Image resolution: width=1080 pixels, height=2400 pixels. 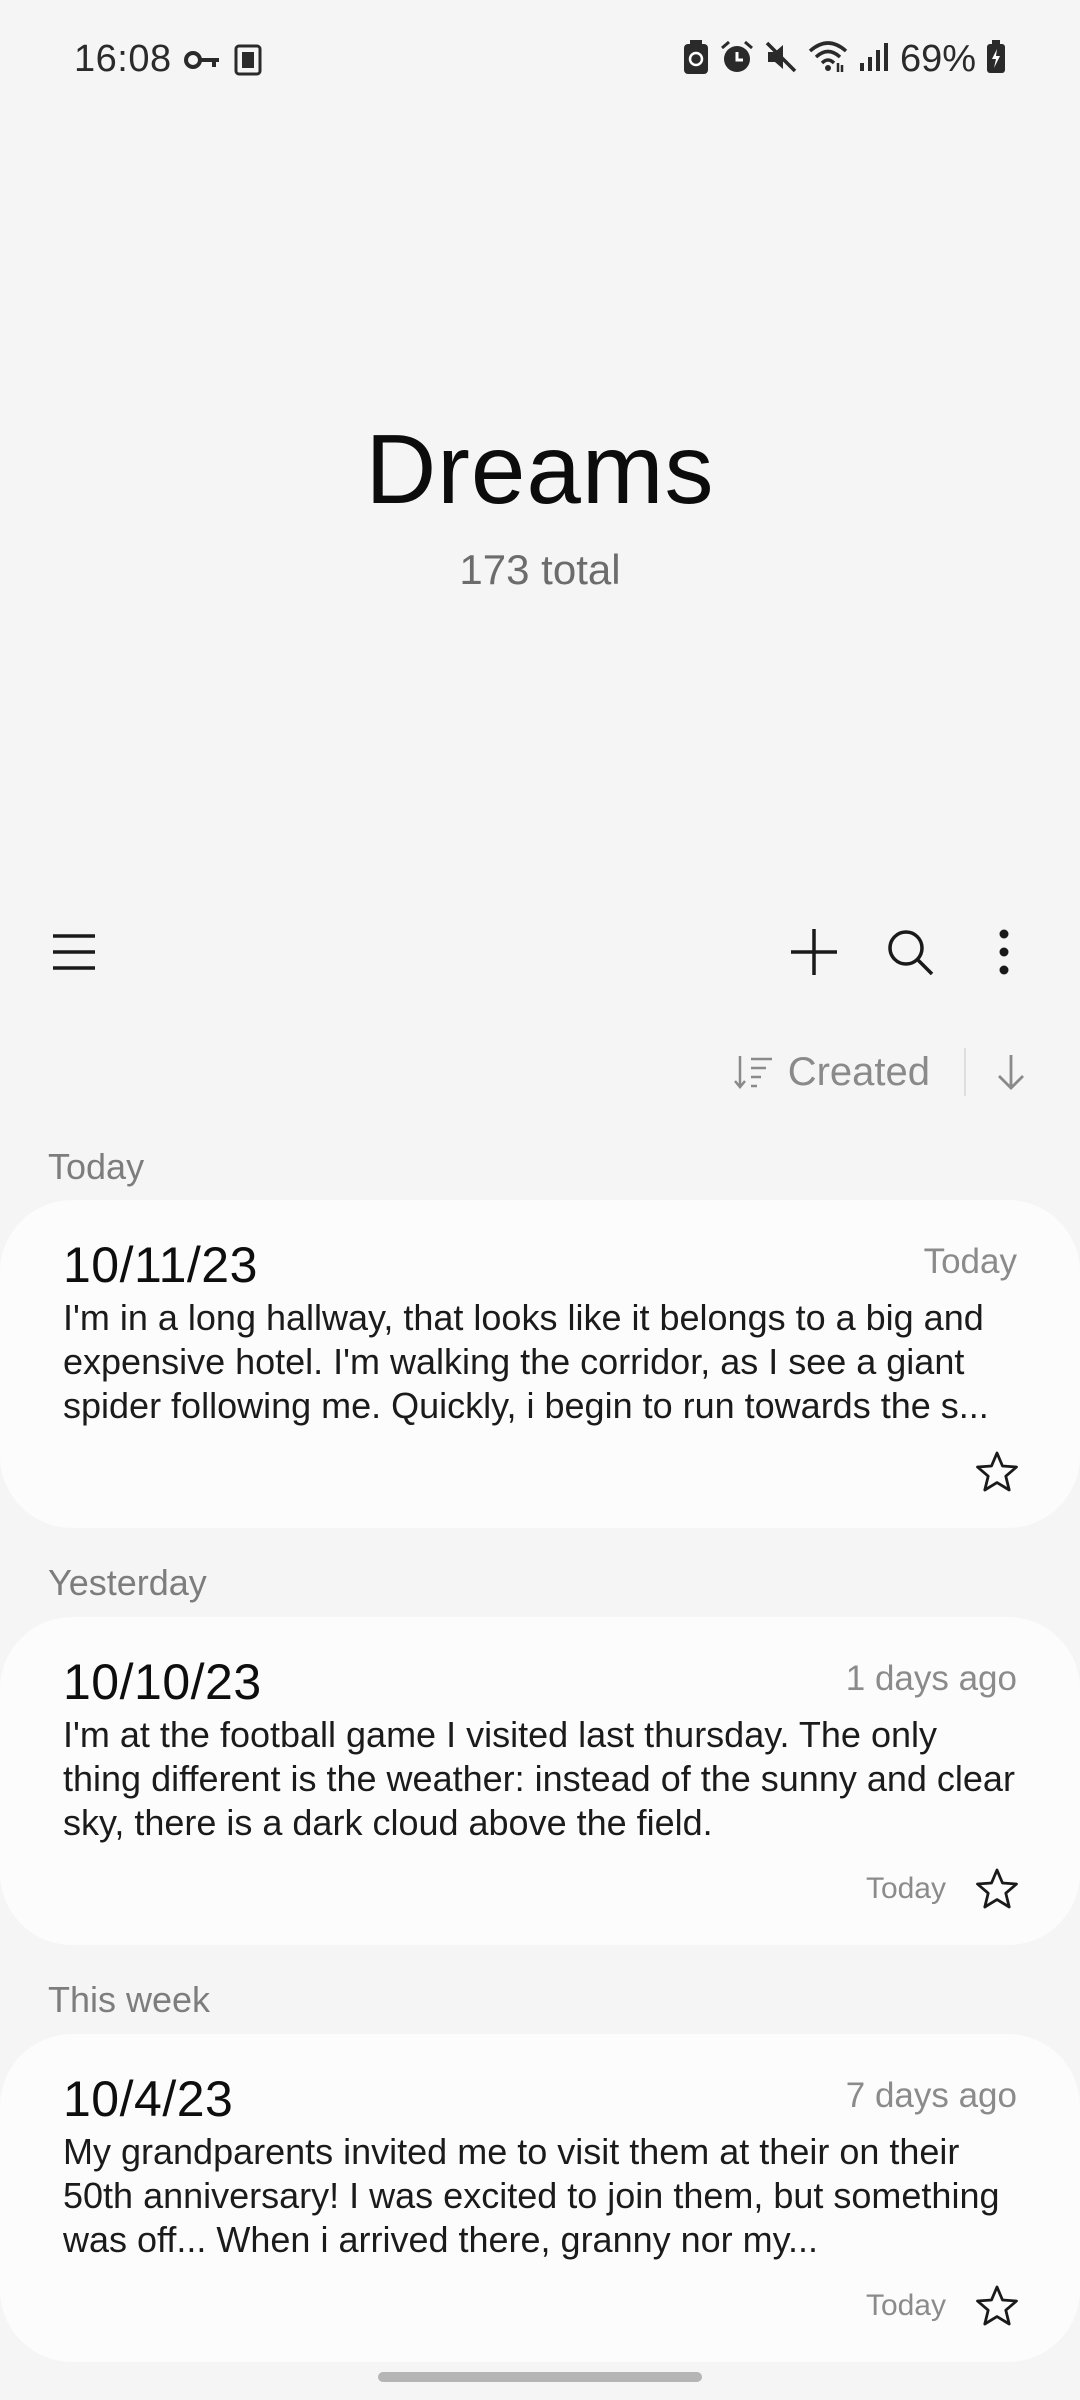 What do you see at coordinates (127, 1582) in the screenshot?
I see `section-label-yesterday: Yesterday` at bounding box center [127, 1582].